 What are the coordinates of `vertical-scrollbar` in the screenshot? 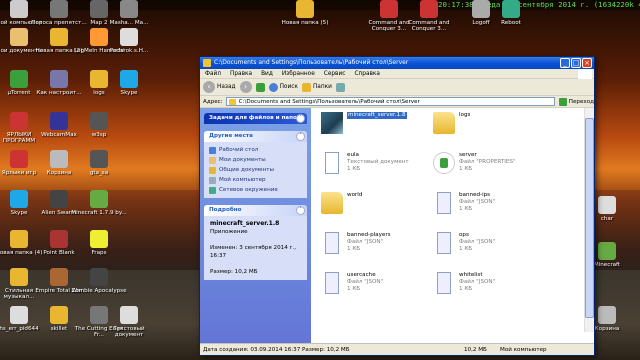 It's located at (589, 220).